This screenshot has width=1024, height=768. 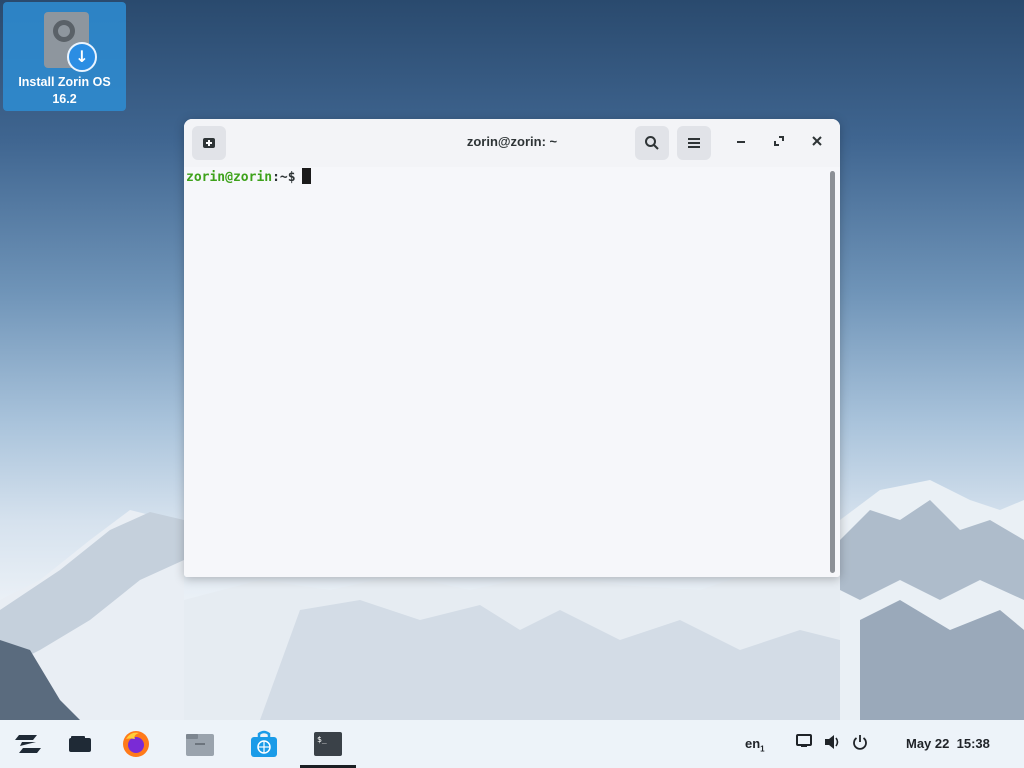 What do you see at coordinates (306, 176) in the screenshot?
I see `text-cursor` at bounding box center [306, 176].